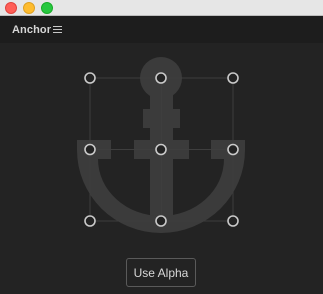 This screenshot has height=294, width=323. Describe the element at coordinates (161, 78) in the screenshot. I see `anchor-point-top-center` at that location.